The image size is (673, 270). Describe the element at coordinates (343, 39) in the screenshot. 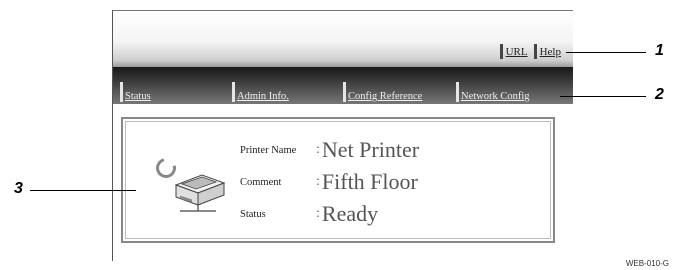

I see `header-band: URL Help` at that location.